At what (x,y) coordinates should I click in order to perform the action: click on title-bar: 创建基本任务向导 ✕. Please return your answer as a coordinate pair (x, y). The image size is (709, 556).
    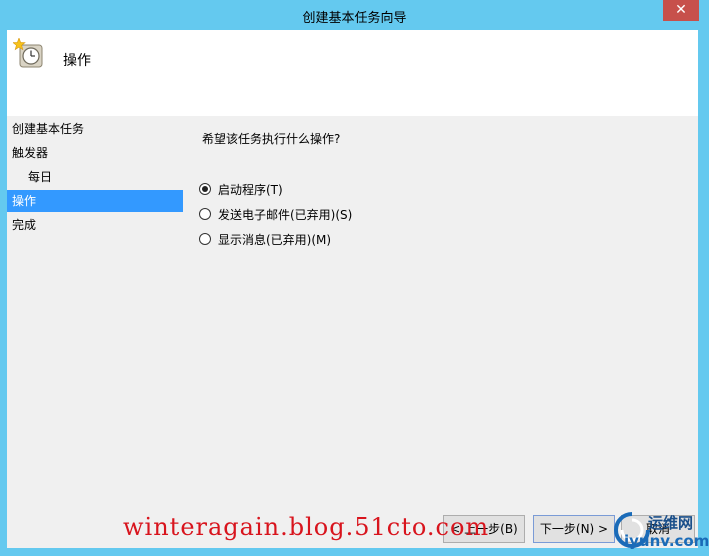
    Looking at the image, I should click on (354, 15).